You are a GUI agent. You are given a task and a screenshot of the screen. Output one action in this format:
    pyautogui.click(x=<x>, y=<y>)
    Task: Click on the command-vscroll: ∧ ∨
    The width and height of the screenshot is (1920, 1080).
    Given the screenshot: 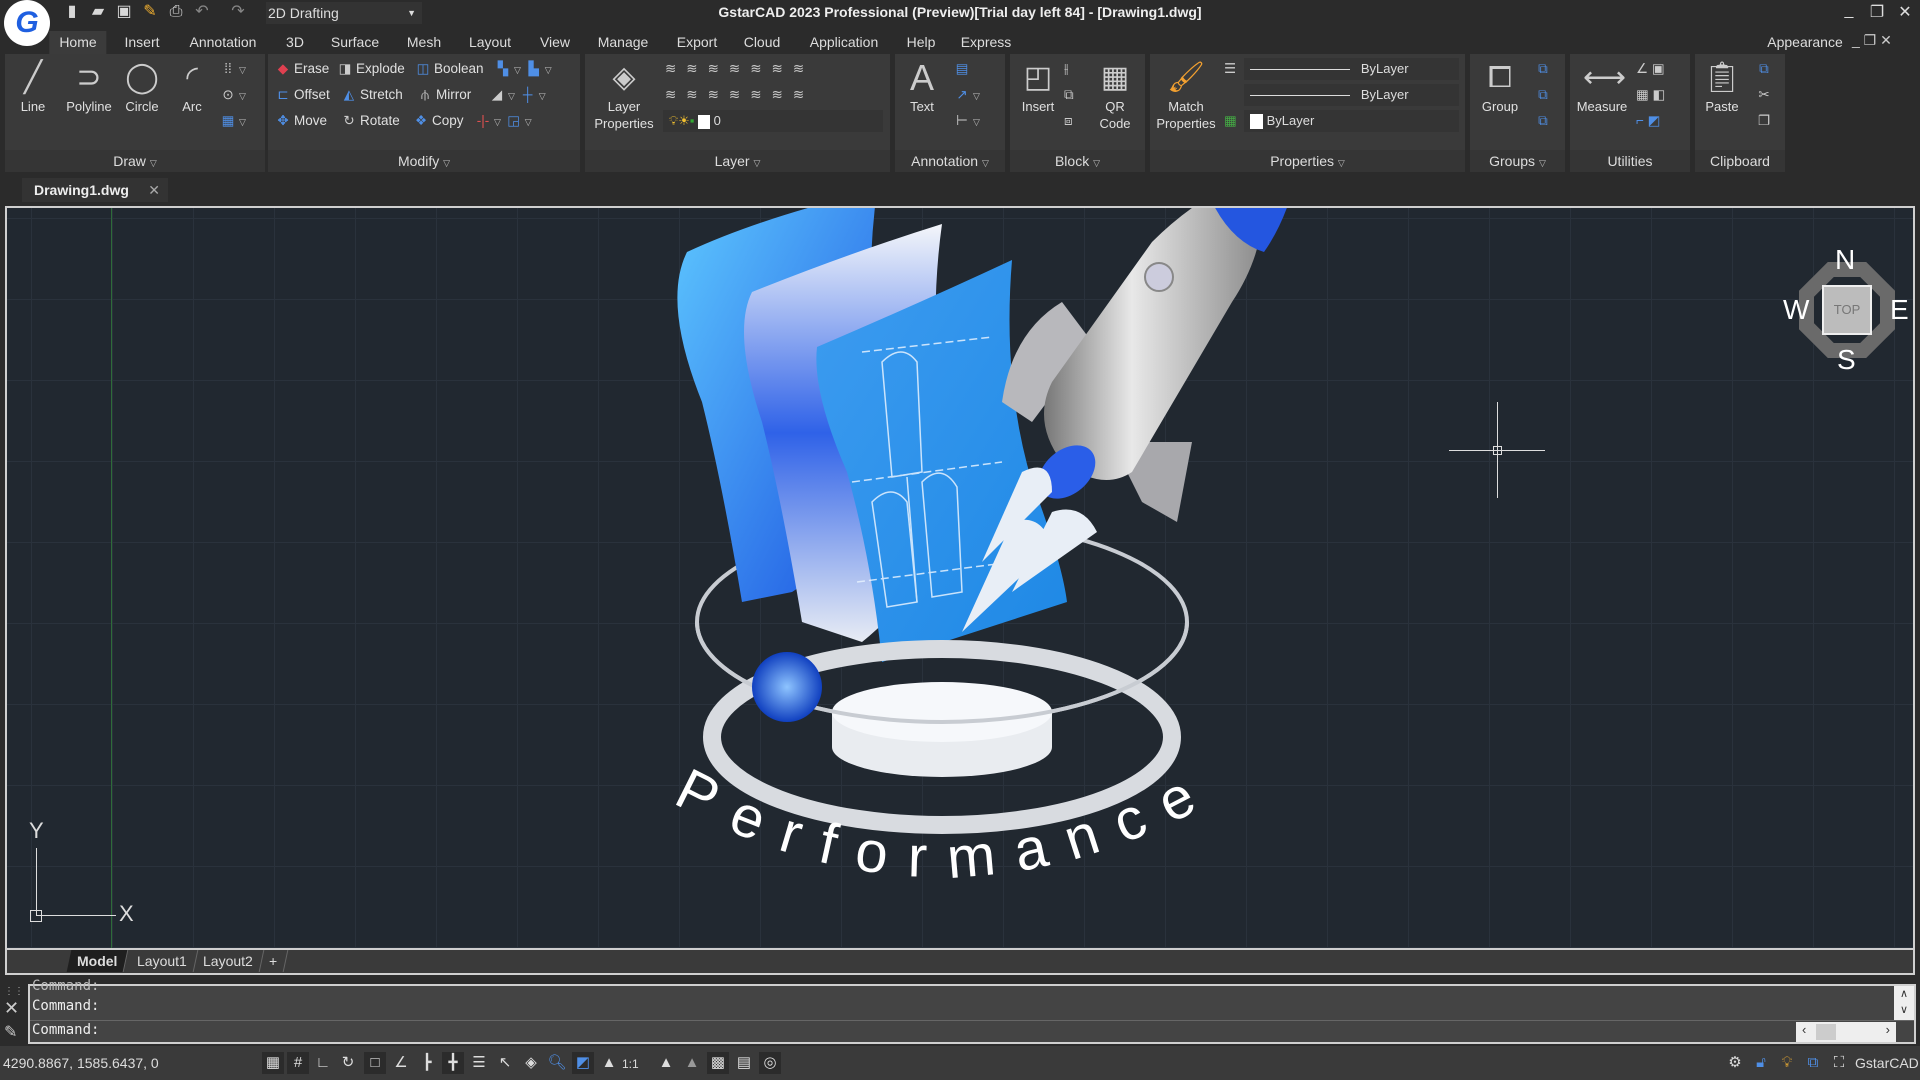 What is the action you would take?
    pyautogui.click(x=1904, y=1003)
    